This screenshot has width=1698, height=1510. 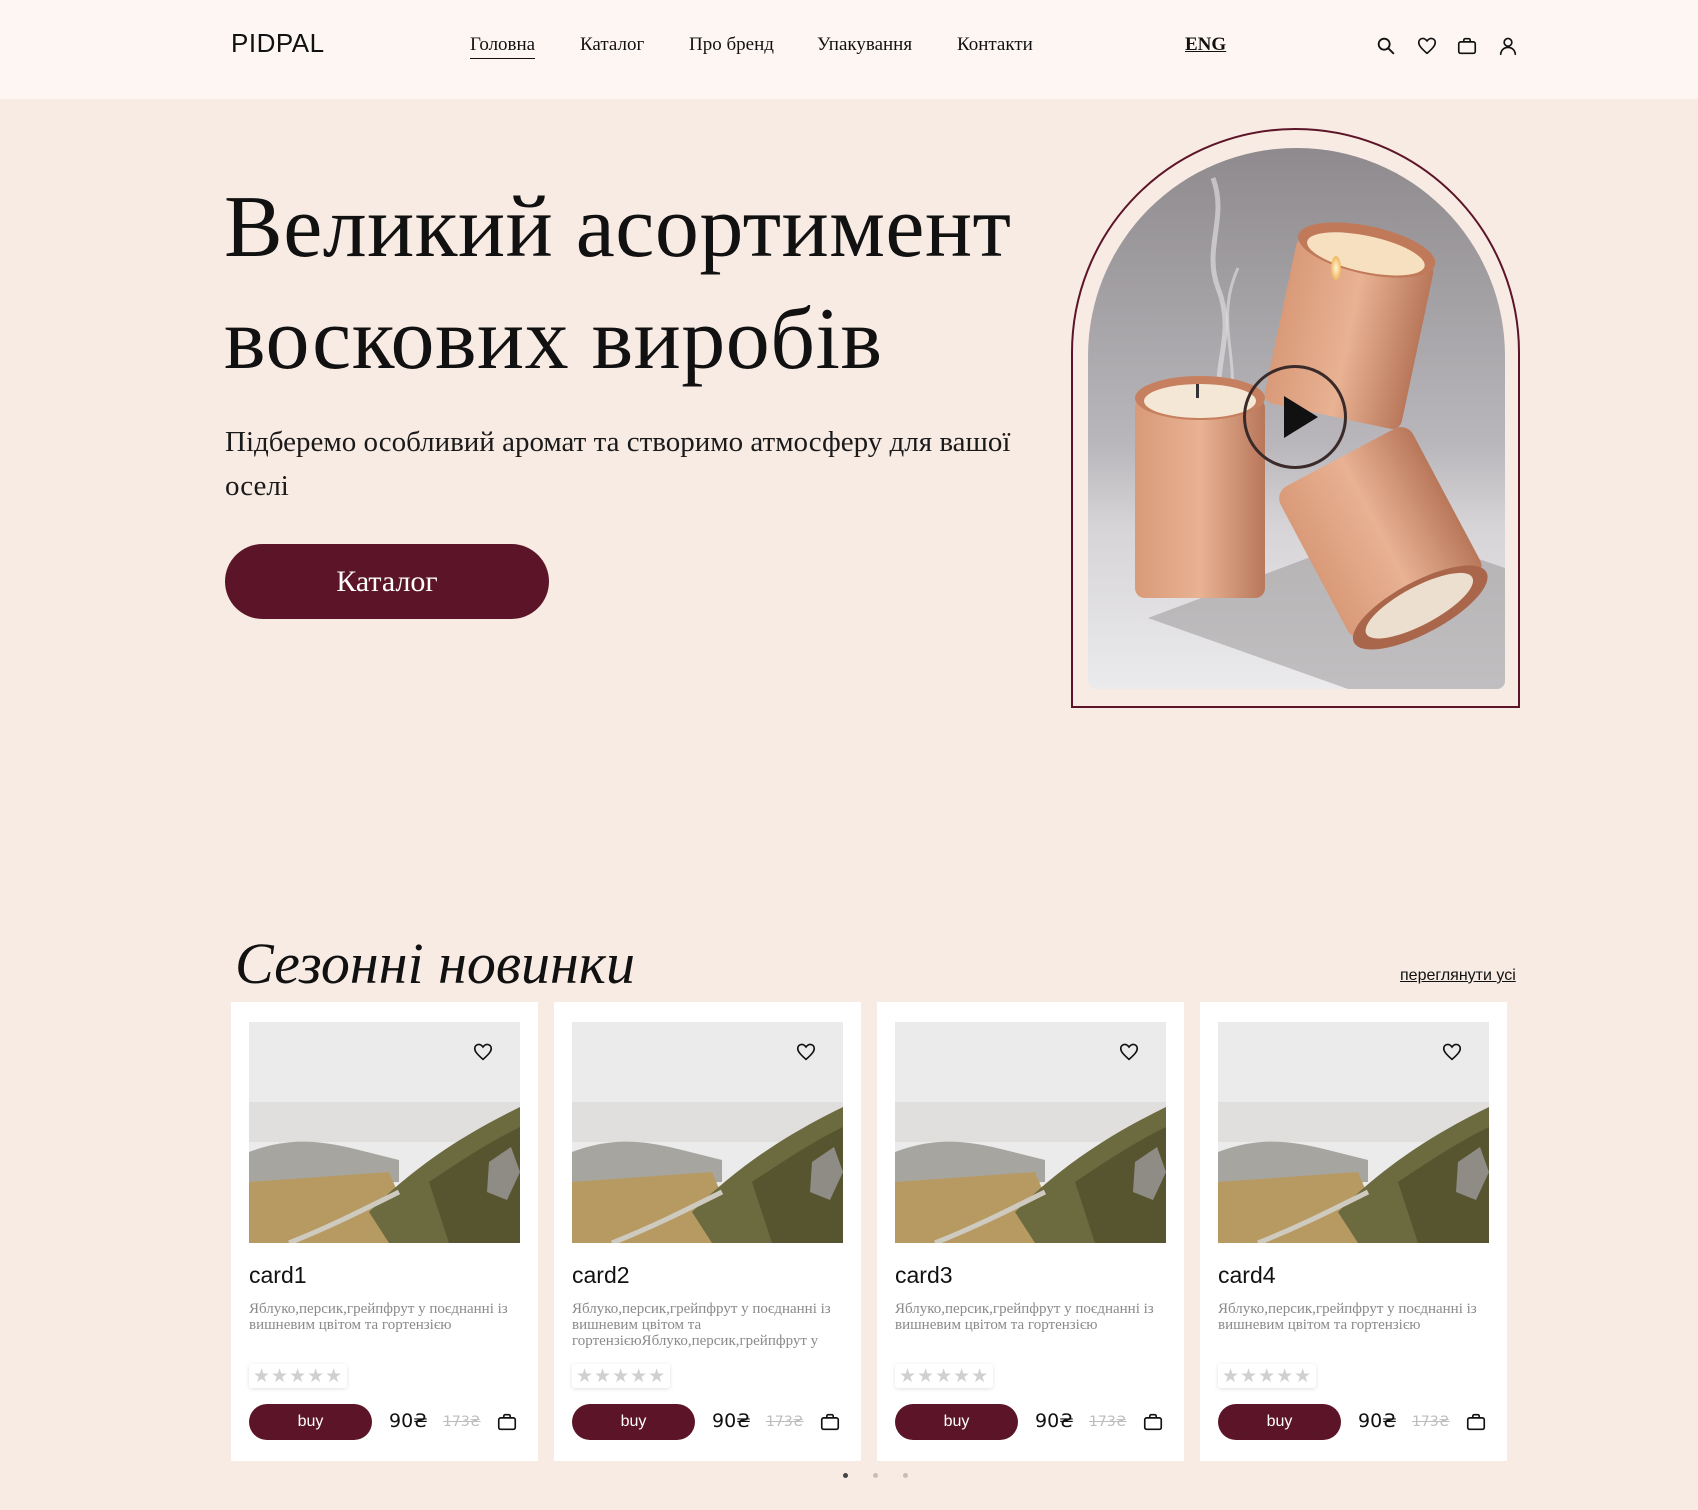 I want to click on nav-item-catalog: Каталог, so click(x=612, y=46).